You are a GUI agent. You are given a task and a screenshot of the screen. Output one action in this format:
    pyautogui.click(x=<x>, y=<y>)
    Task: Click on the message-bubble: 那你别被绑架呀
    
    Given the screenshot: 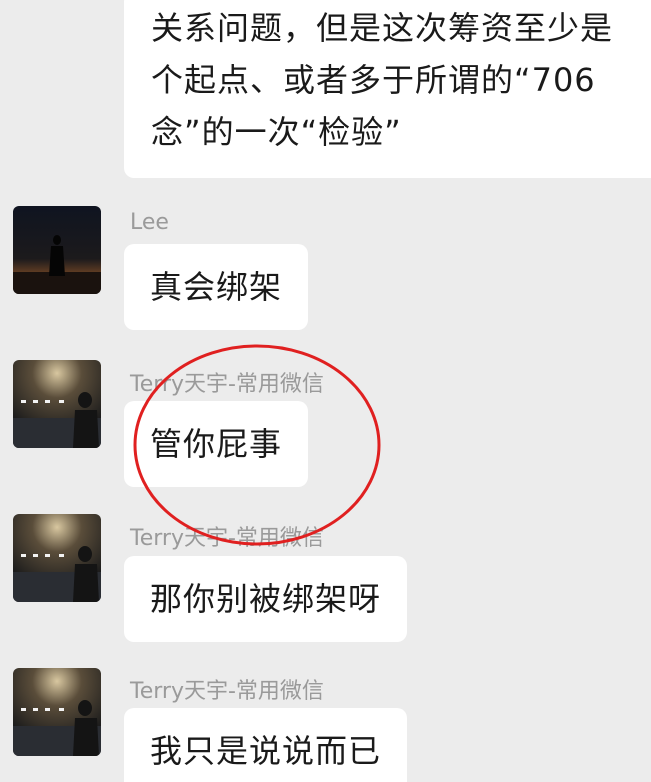 What is the action you would take?
    pyautogui.click(x=266, y=599)
    